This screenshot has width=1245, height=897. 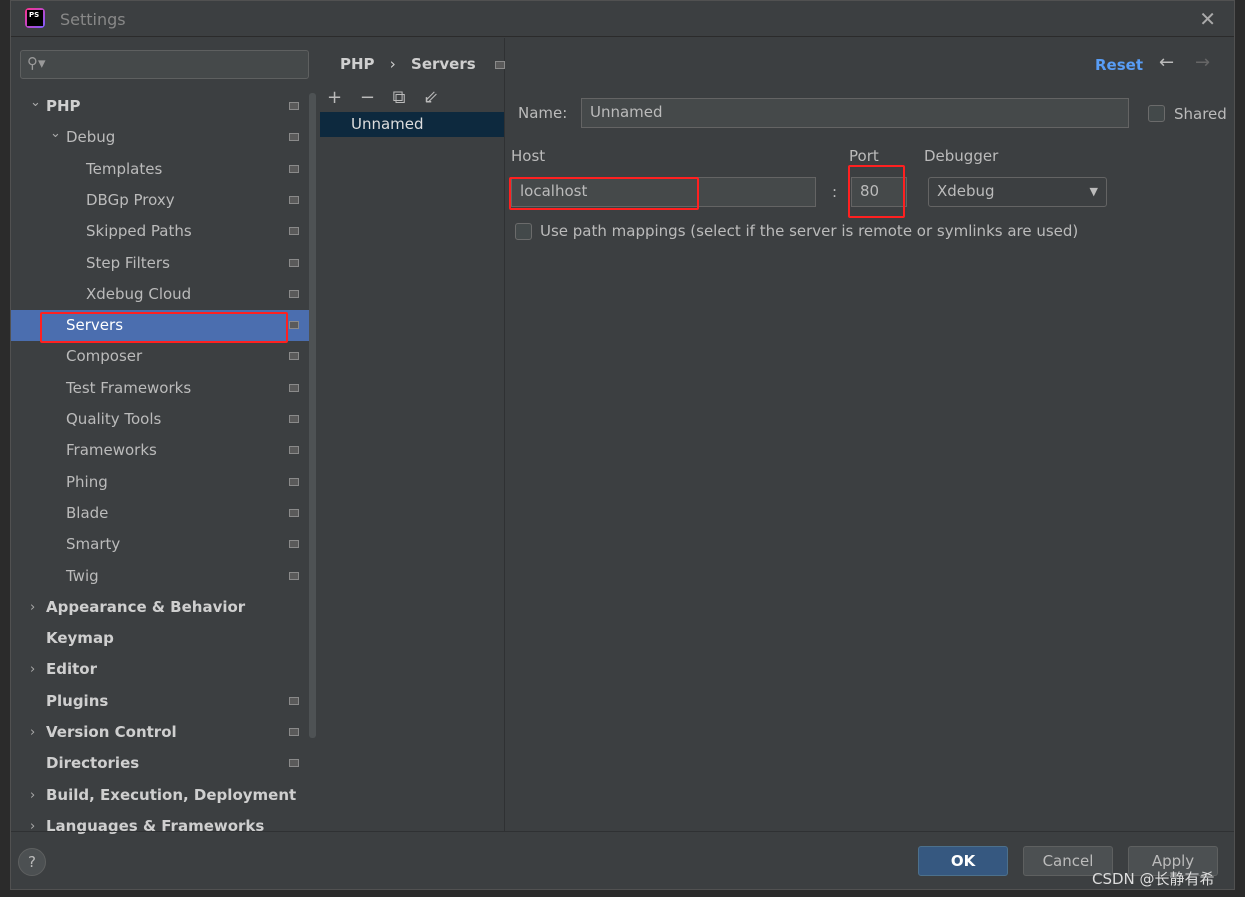 I want to click on sidebar-item: Composer, so click(x=161, y=356).